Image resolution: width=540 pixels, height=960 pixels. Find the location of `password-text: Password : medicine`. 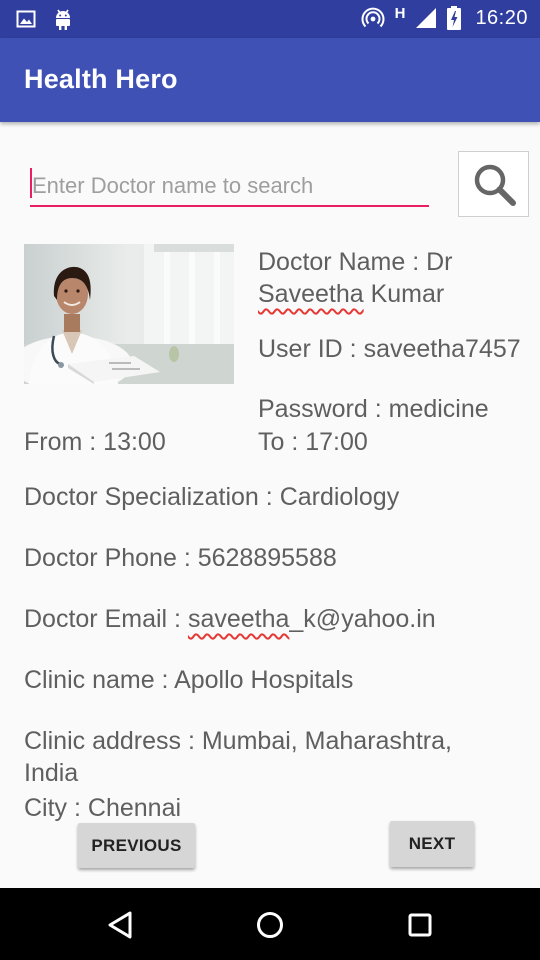

password-text: Password : medicine is located at coordinates (373, 409).